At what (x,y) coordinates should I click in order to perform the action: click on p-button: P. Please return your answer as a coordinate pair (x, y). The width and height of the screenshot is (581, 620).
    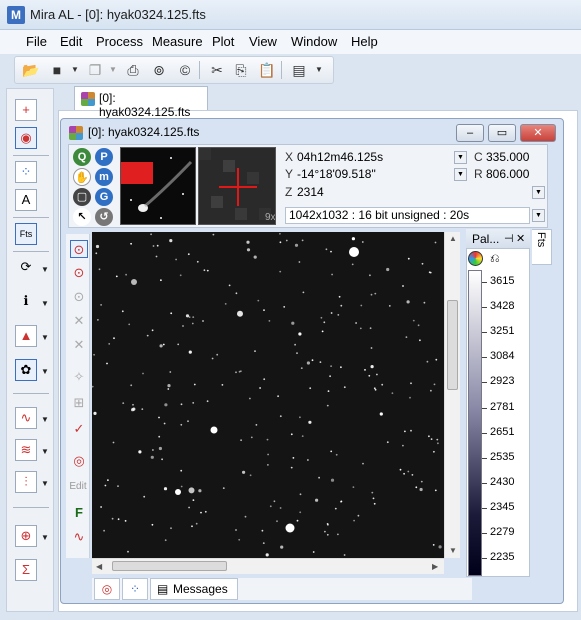
    Looking at the image, I should click on (104, 157).